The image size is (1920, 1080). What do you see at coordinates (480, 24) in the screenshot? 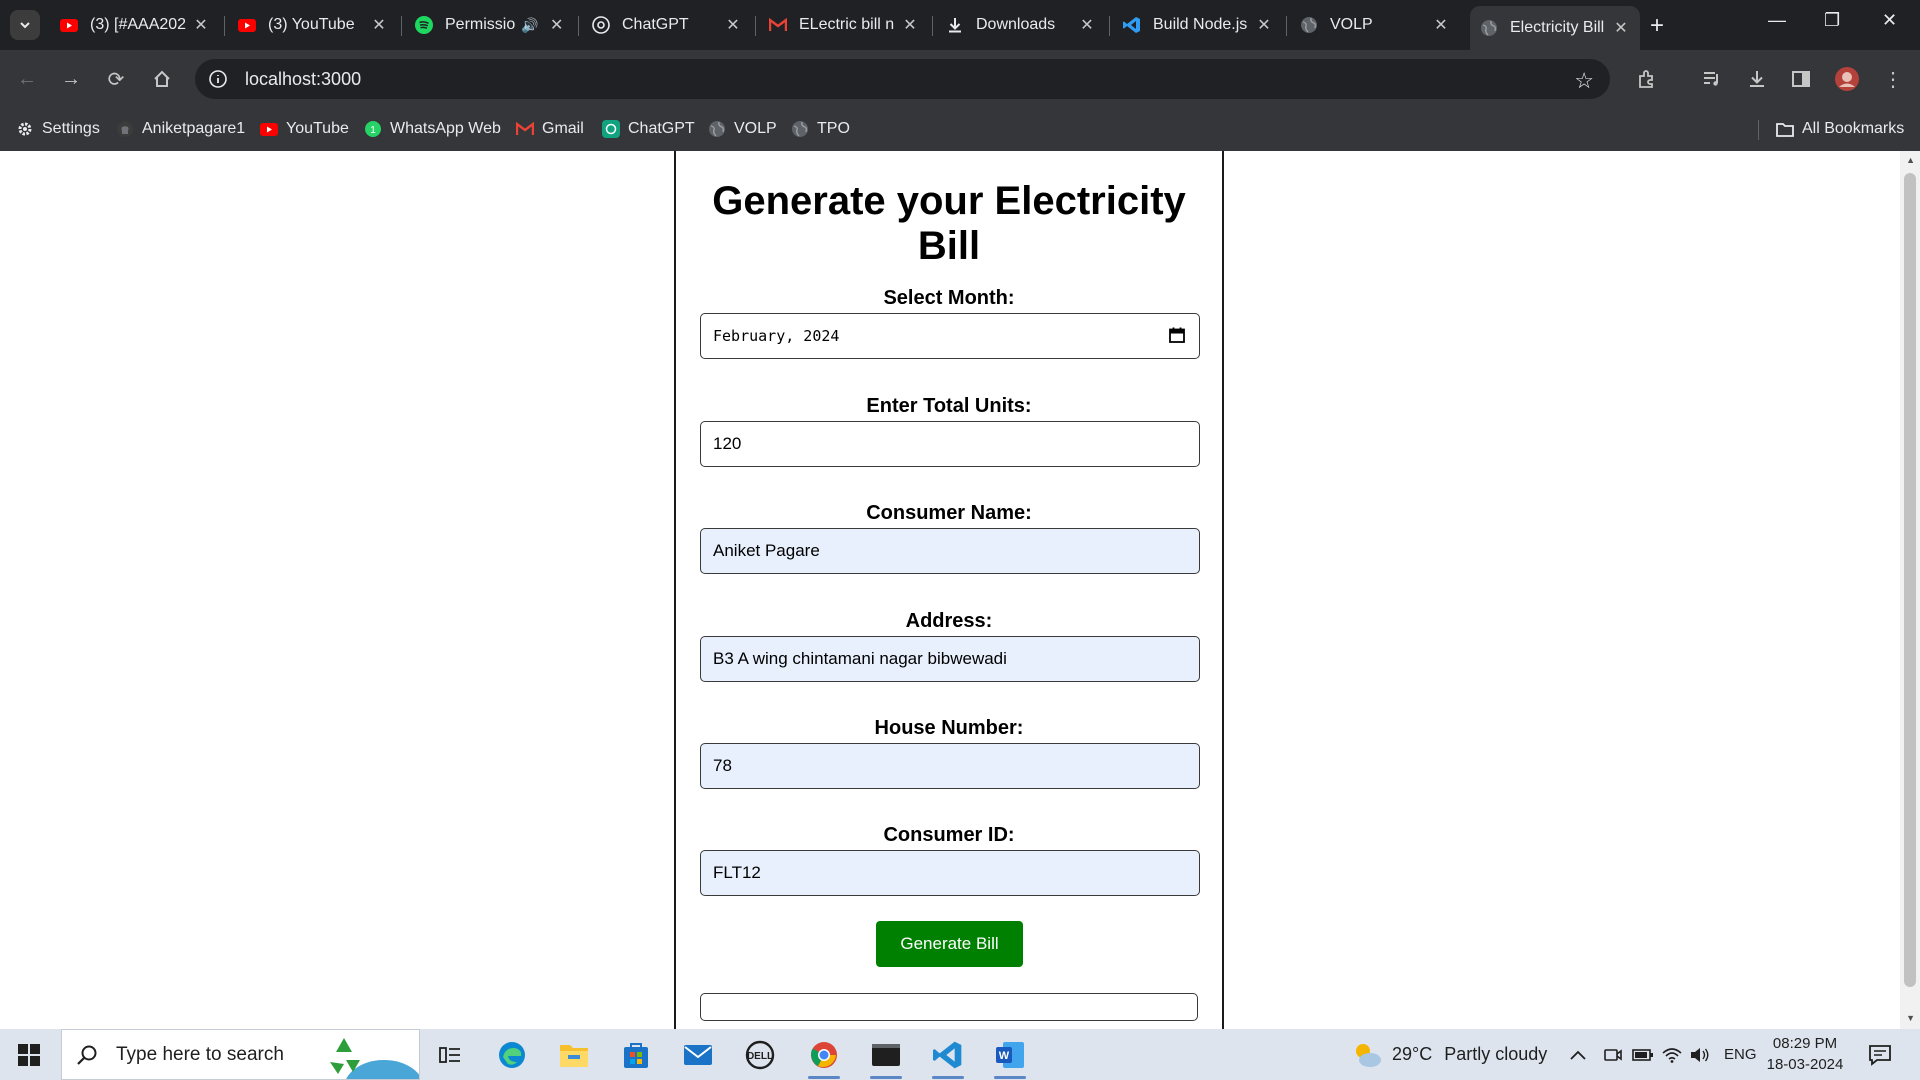
I see `tab-title: Permissio` at bounding box center [480, 24].